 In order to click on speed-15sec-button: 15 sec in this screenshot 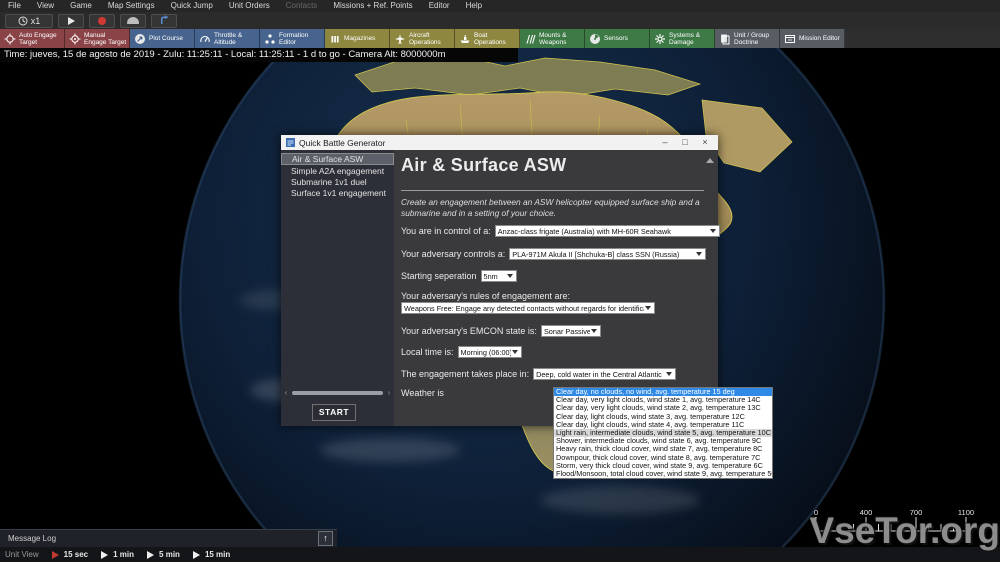, I will do `click(70, 554)`.